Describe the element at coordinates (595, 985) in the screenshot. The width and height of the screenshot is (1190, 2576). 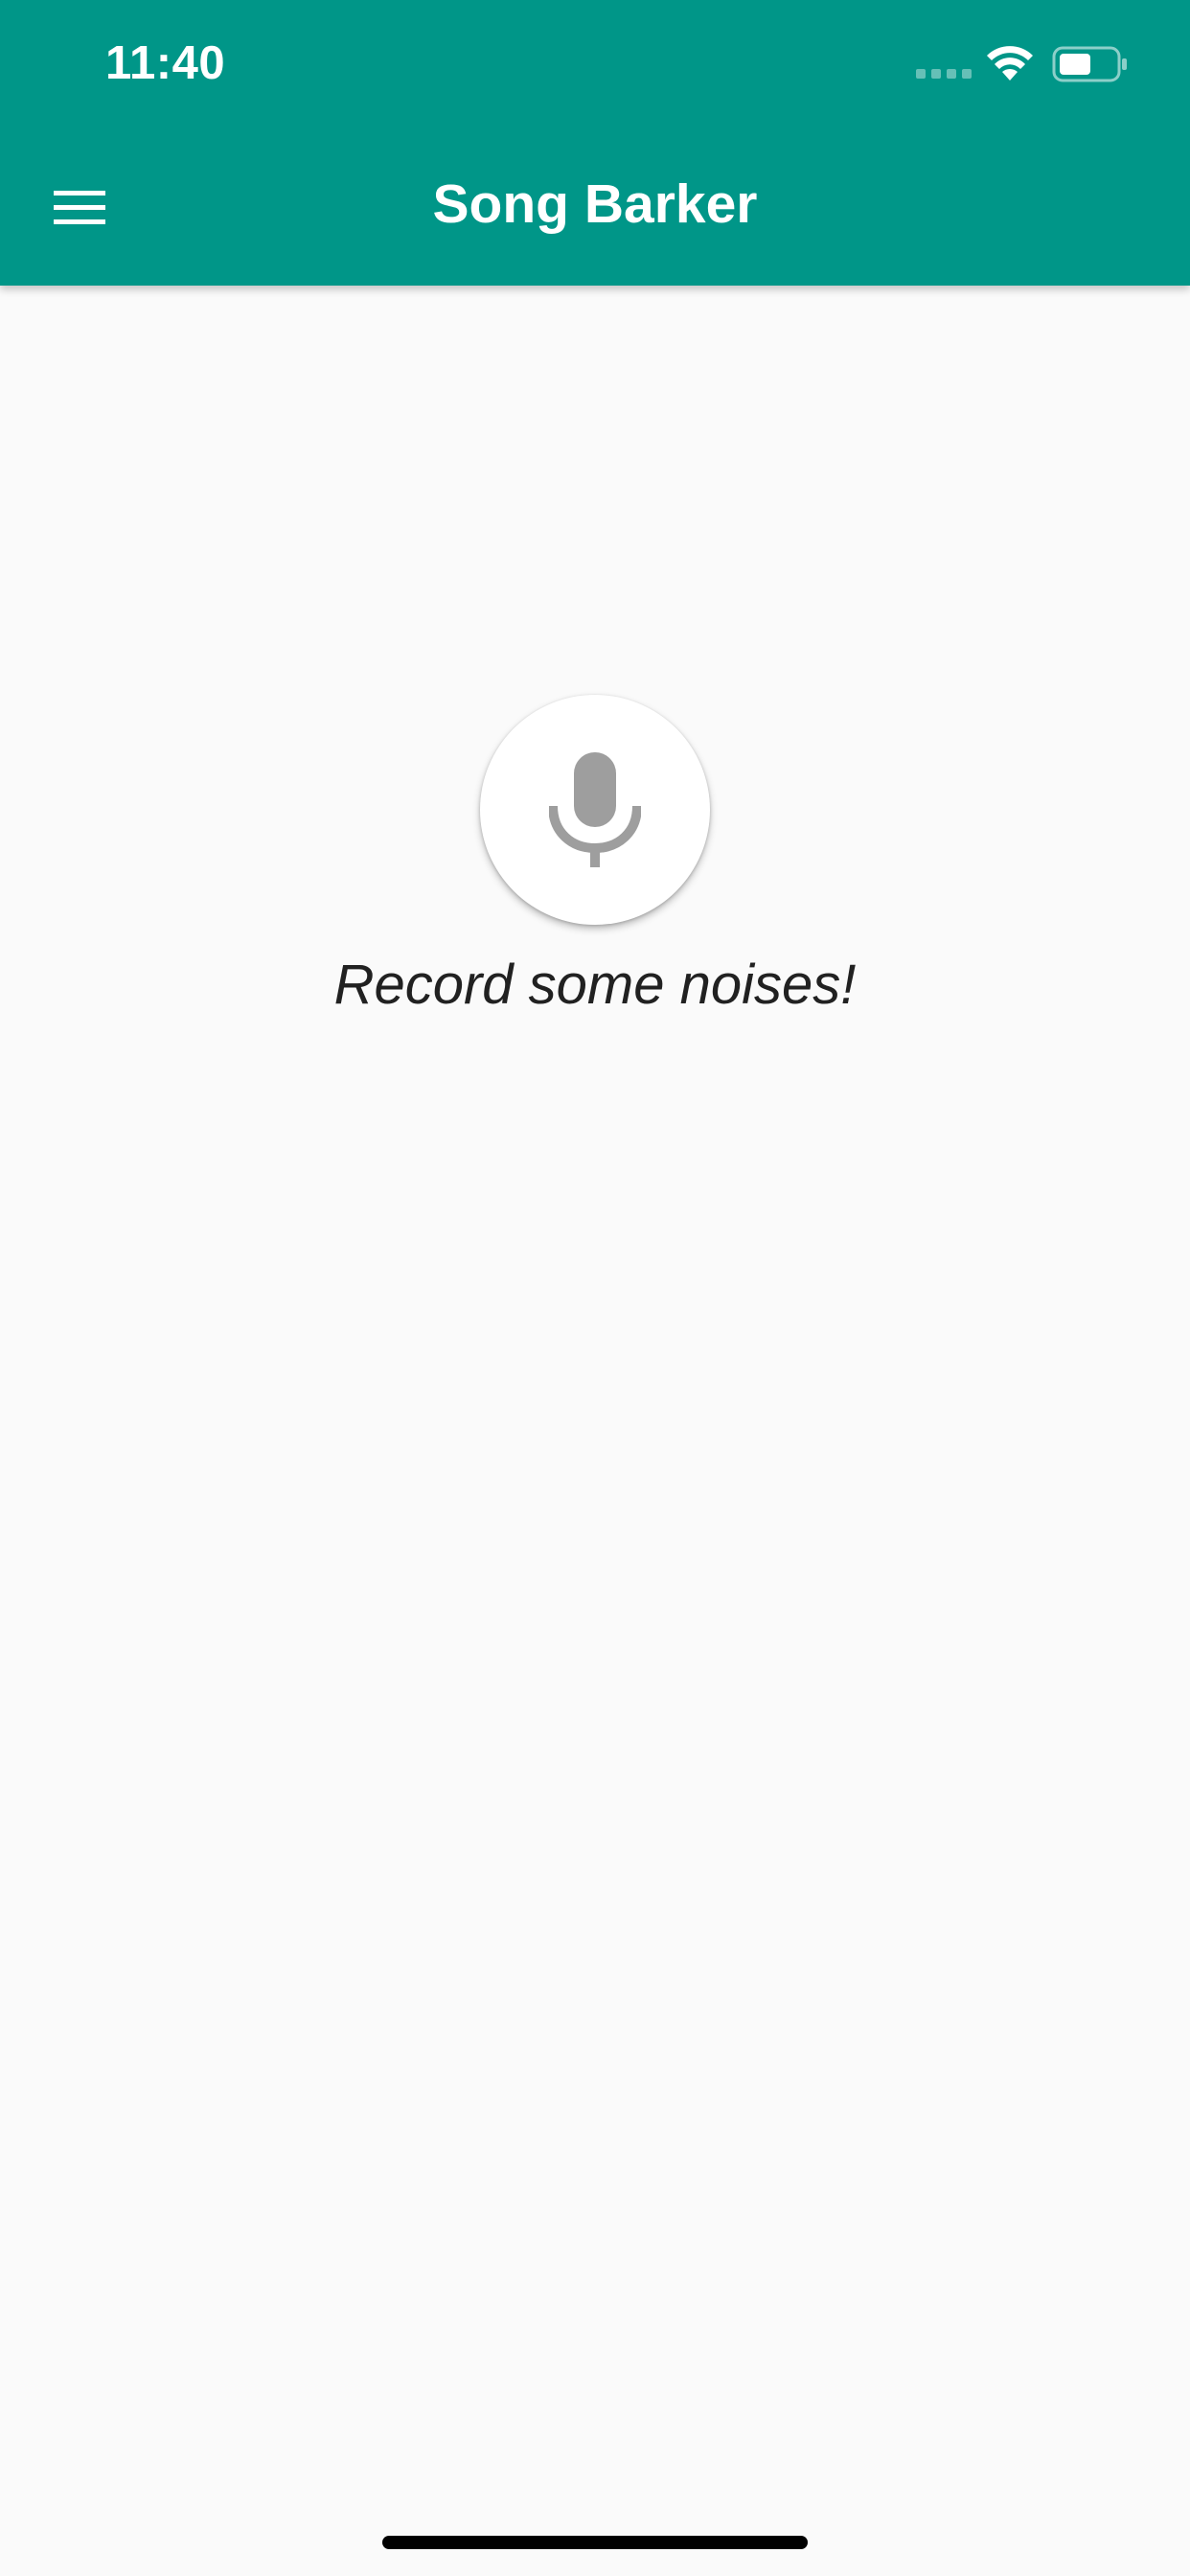
I see `record-prompt: Record some noises!` at that location.